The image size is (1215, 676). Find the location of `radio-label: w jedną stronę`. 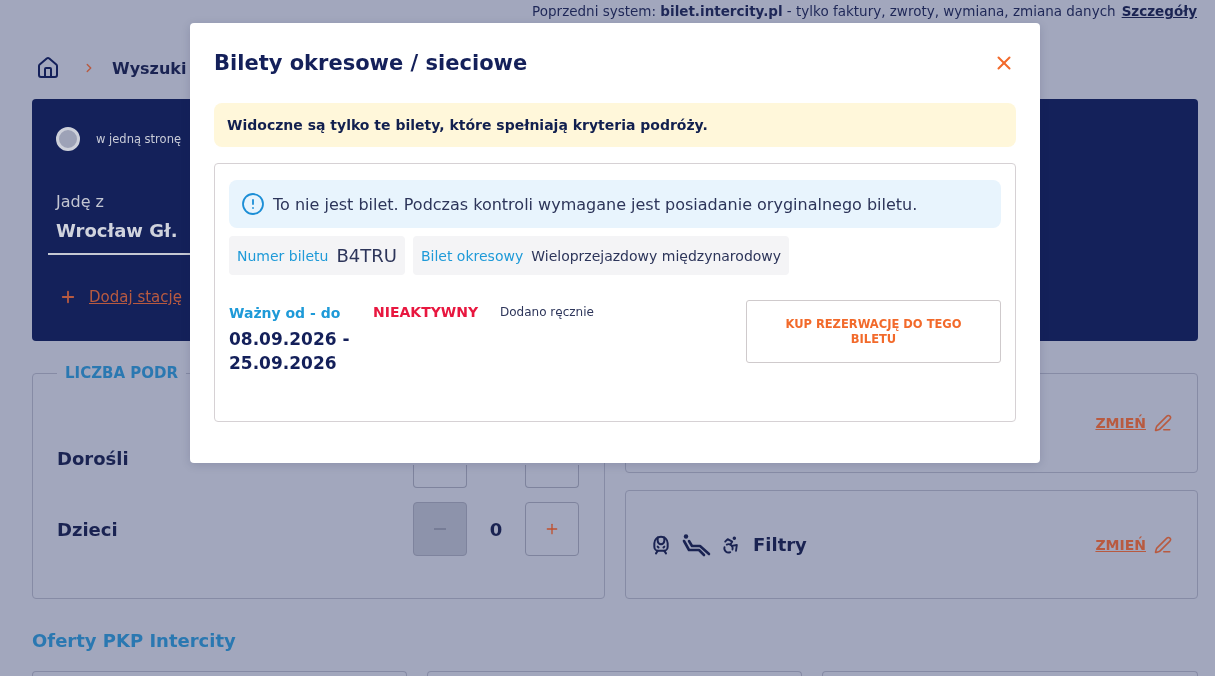

radio-label: w jedną stronę is located at coordinates (138, 139).